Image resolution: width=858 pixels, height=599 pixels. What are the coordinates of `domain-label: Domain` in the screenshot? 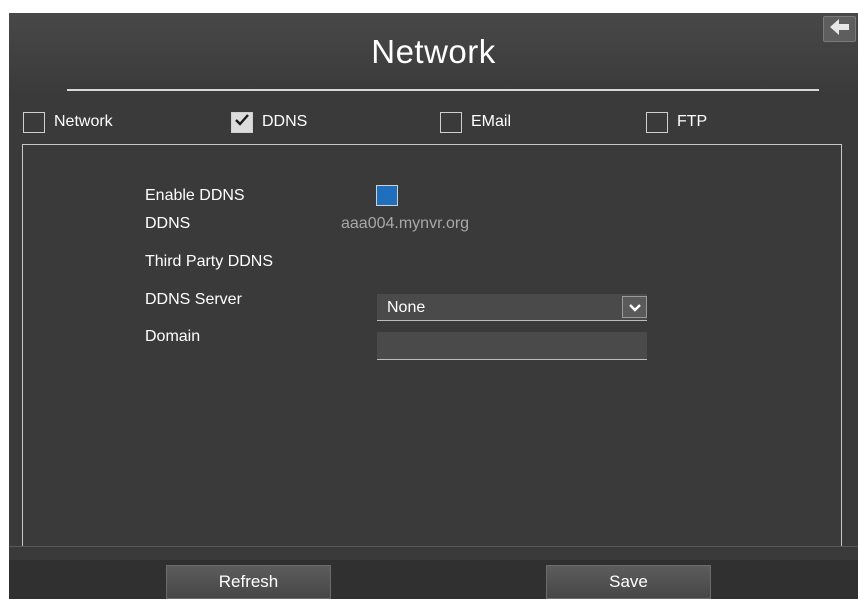 It's located at (173, 336).